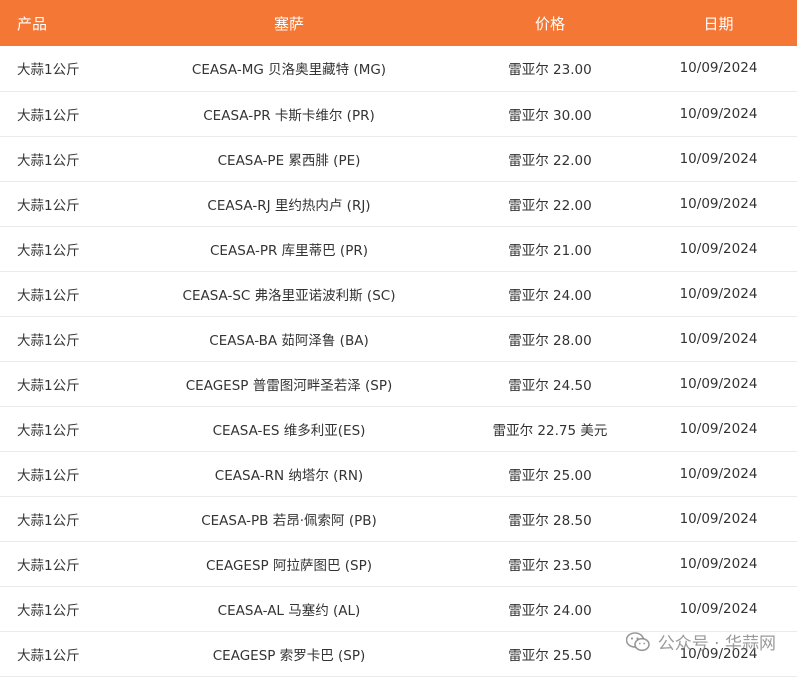 This screenshot has height=677, width=800. Describe the element at coordinates (289, 430) in the screenshot. I see `cell-ceasa: CEASA-ES 维多利亚(ES)` at that location.